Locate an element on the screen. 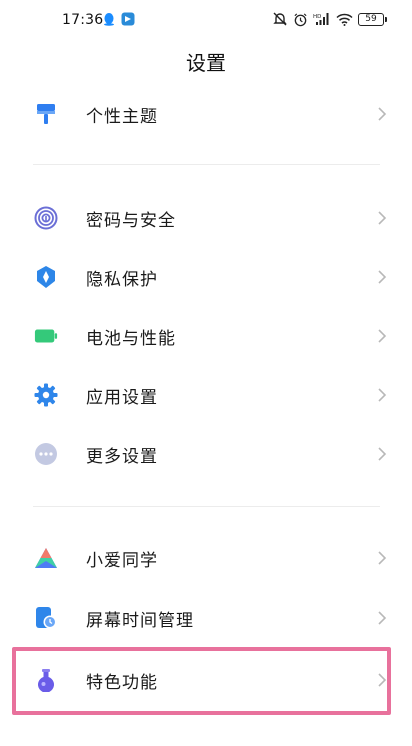 Image resolution: width=412 pixels, height=746 pixels. battery-indicator: 59 is located at coordinates (372, 19).